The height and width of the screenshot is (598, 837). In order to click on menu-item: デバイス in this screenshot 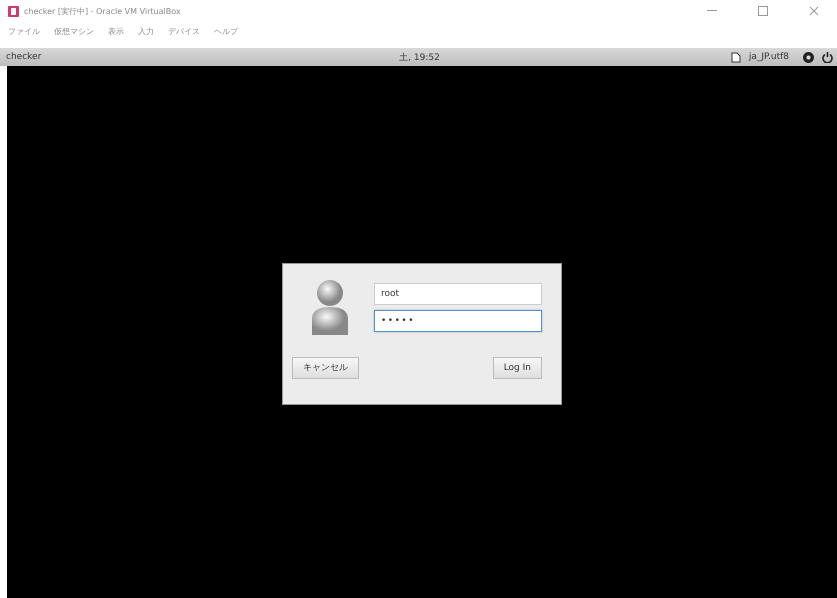, I will do `click(184, 31)`.